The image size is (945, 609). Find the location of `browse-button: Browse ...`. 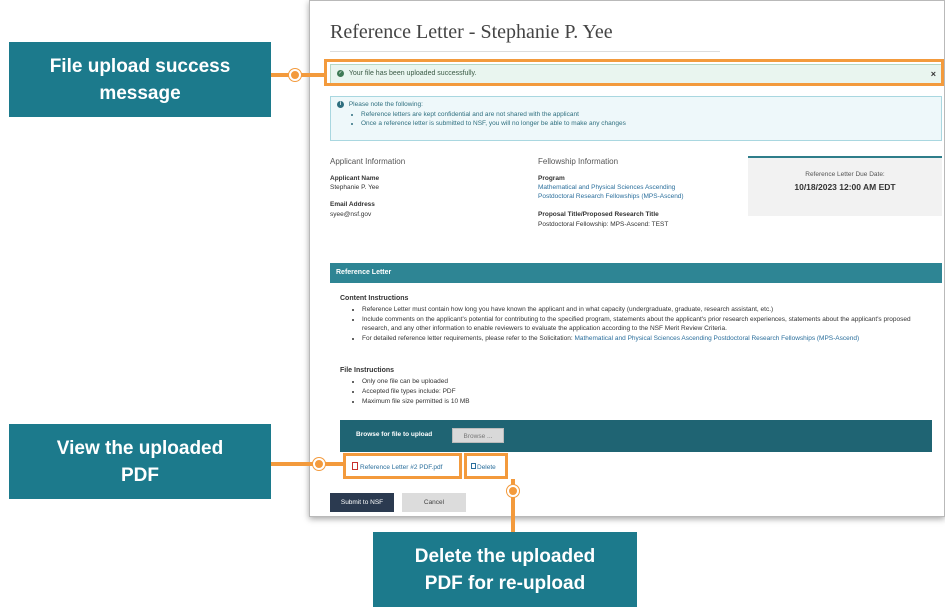

browse-button: Browse ... is located at coordinates (478, 435).